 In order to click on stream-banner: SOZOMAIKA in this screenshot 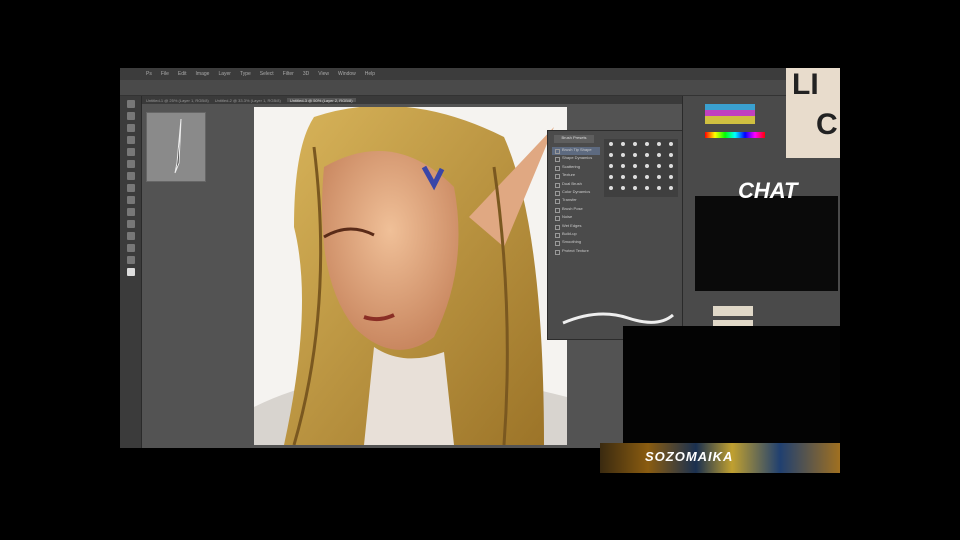, I will do `click(720, 458)`.